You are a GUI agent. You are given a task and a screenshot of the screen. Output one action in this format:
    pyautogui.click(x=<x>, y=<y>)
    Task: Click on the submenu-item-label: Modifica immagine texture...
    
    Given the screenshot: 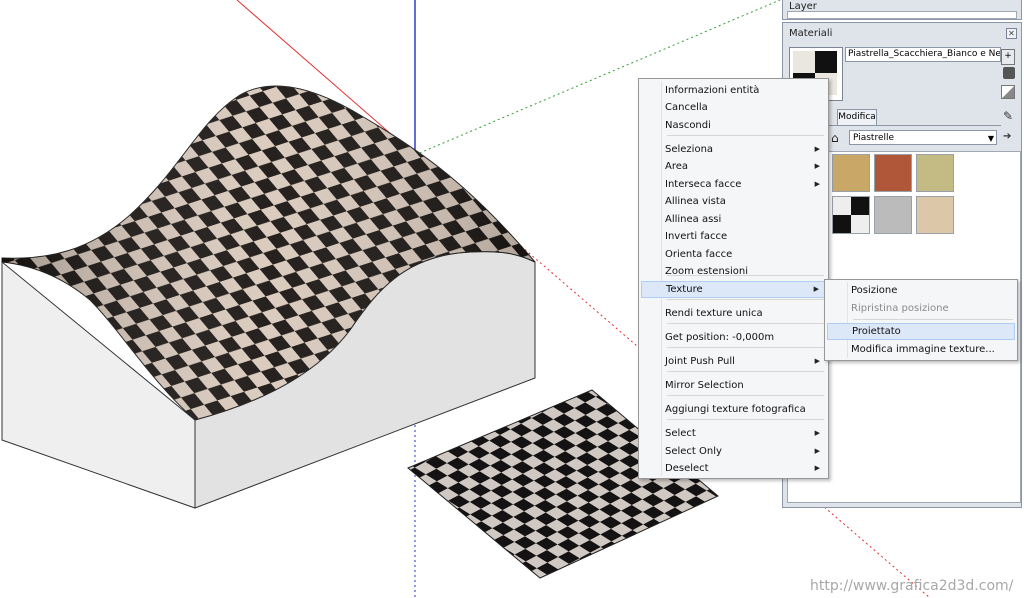 What is the action you would take?
    pyautogui.click(x=923, y=349)
    